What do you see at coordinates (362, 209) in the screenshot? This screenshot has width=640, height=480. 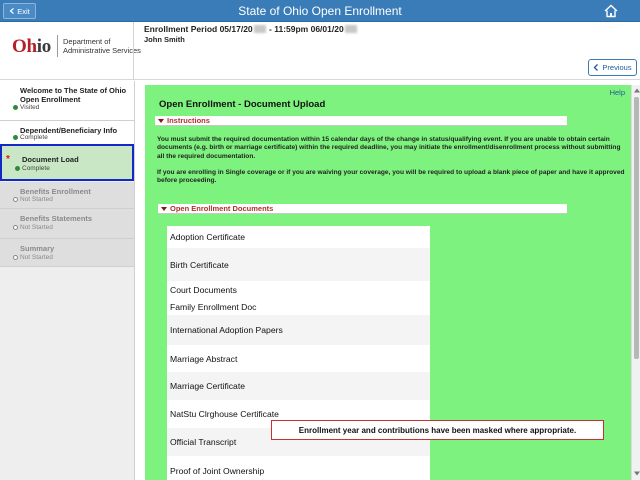 I see `documents-toggle: Open Enrollment Documents` at bounding box center [362, 209].